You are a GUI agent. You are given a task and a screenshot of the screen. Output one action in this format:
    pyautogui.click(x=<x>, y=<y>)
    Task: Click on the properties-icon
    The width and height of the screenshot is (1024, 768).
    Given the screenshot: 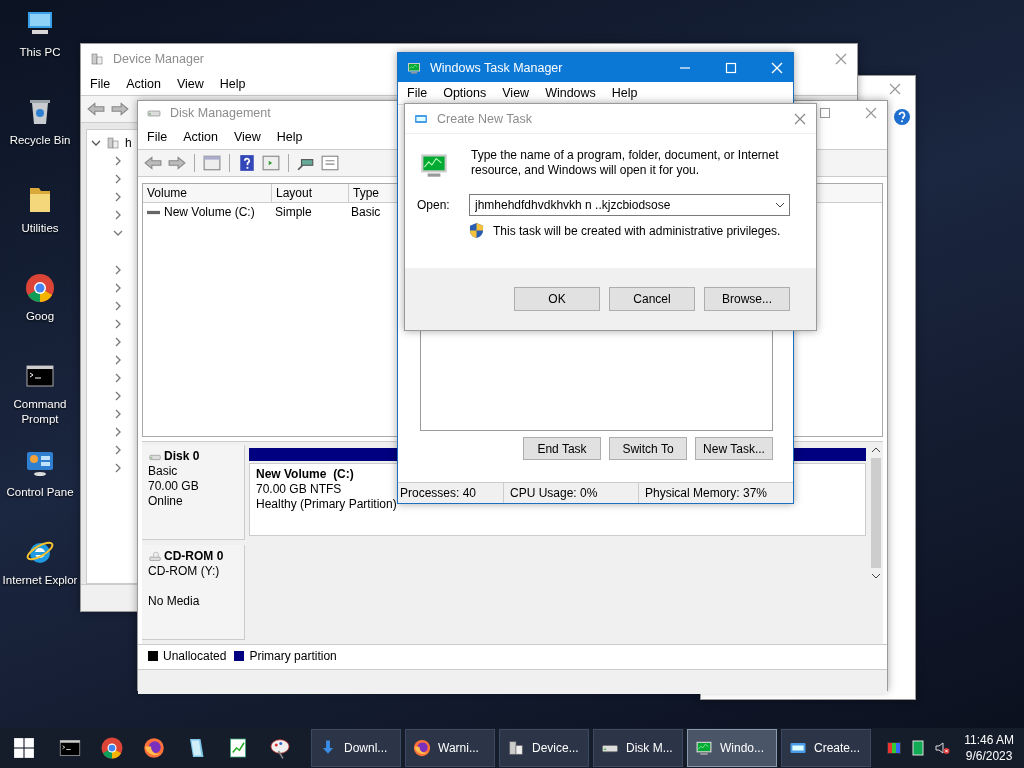 What is the action you would take?
    pyautogui.click(x=330, y=163)
    